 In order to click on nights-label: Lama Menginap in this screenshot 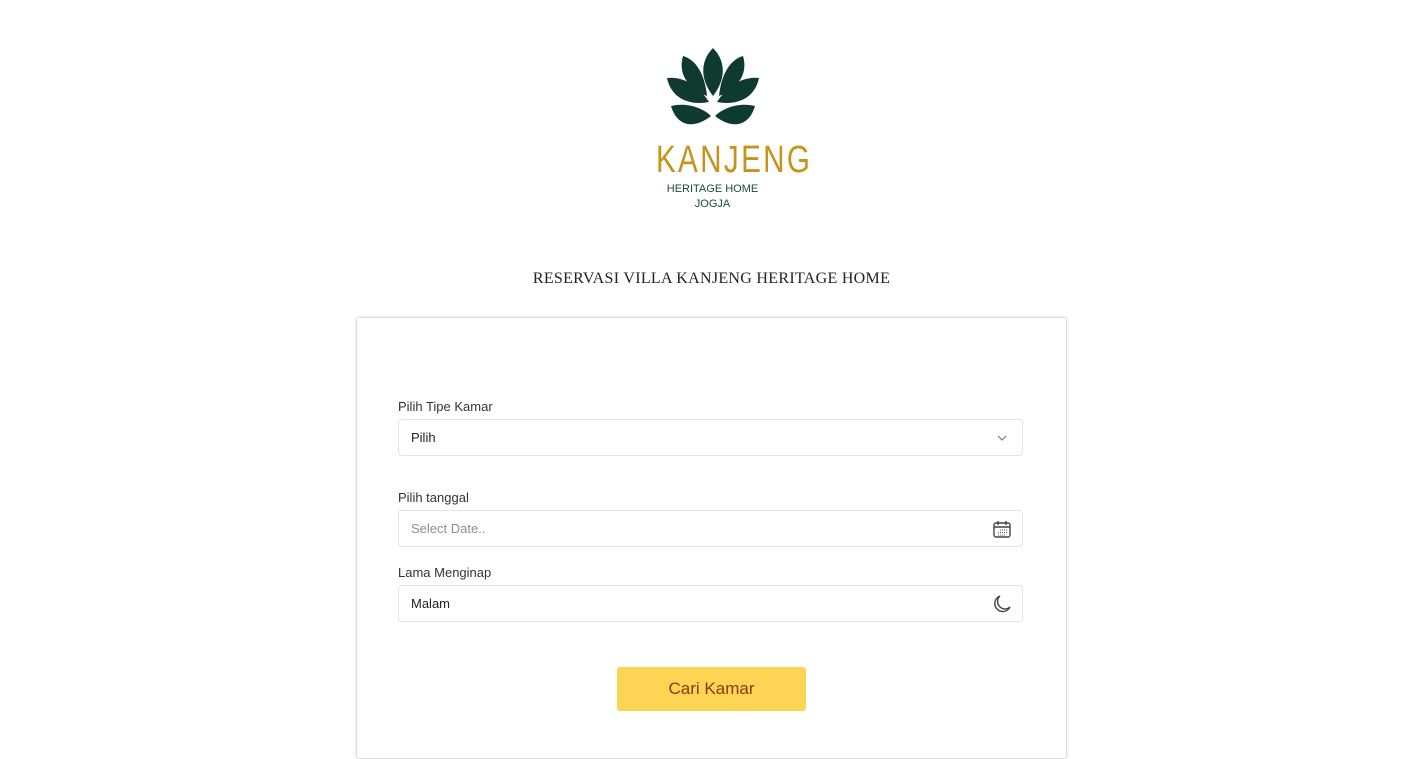, I will do `click(445, 572)`.